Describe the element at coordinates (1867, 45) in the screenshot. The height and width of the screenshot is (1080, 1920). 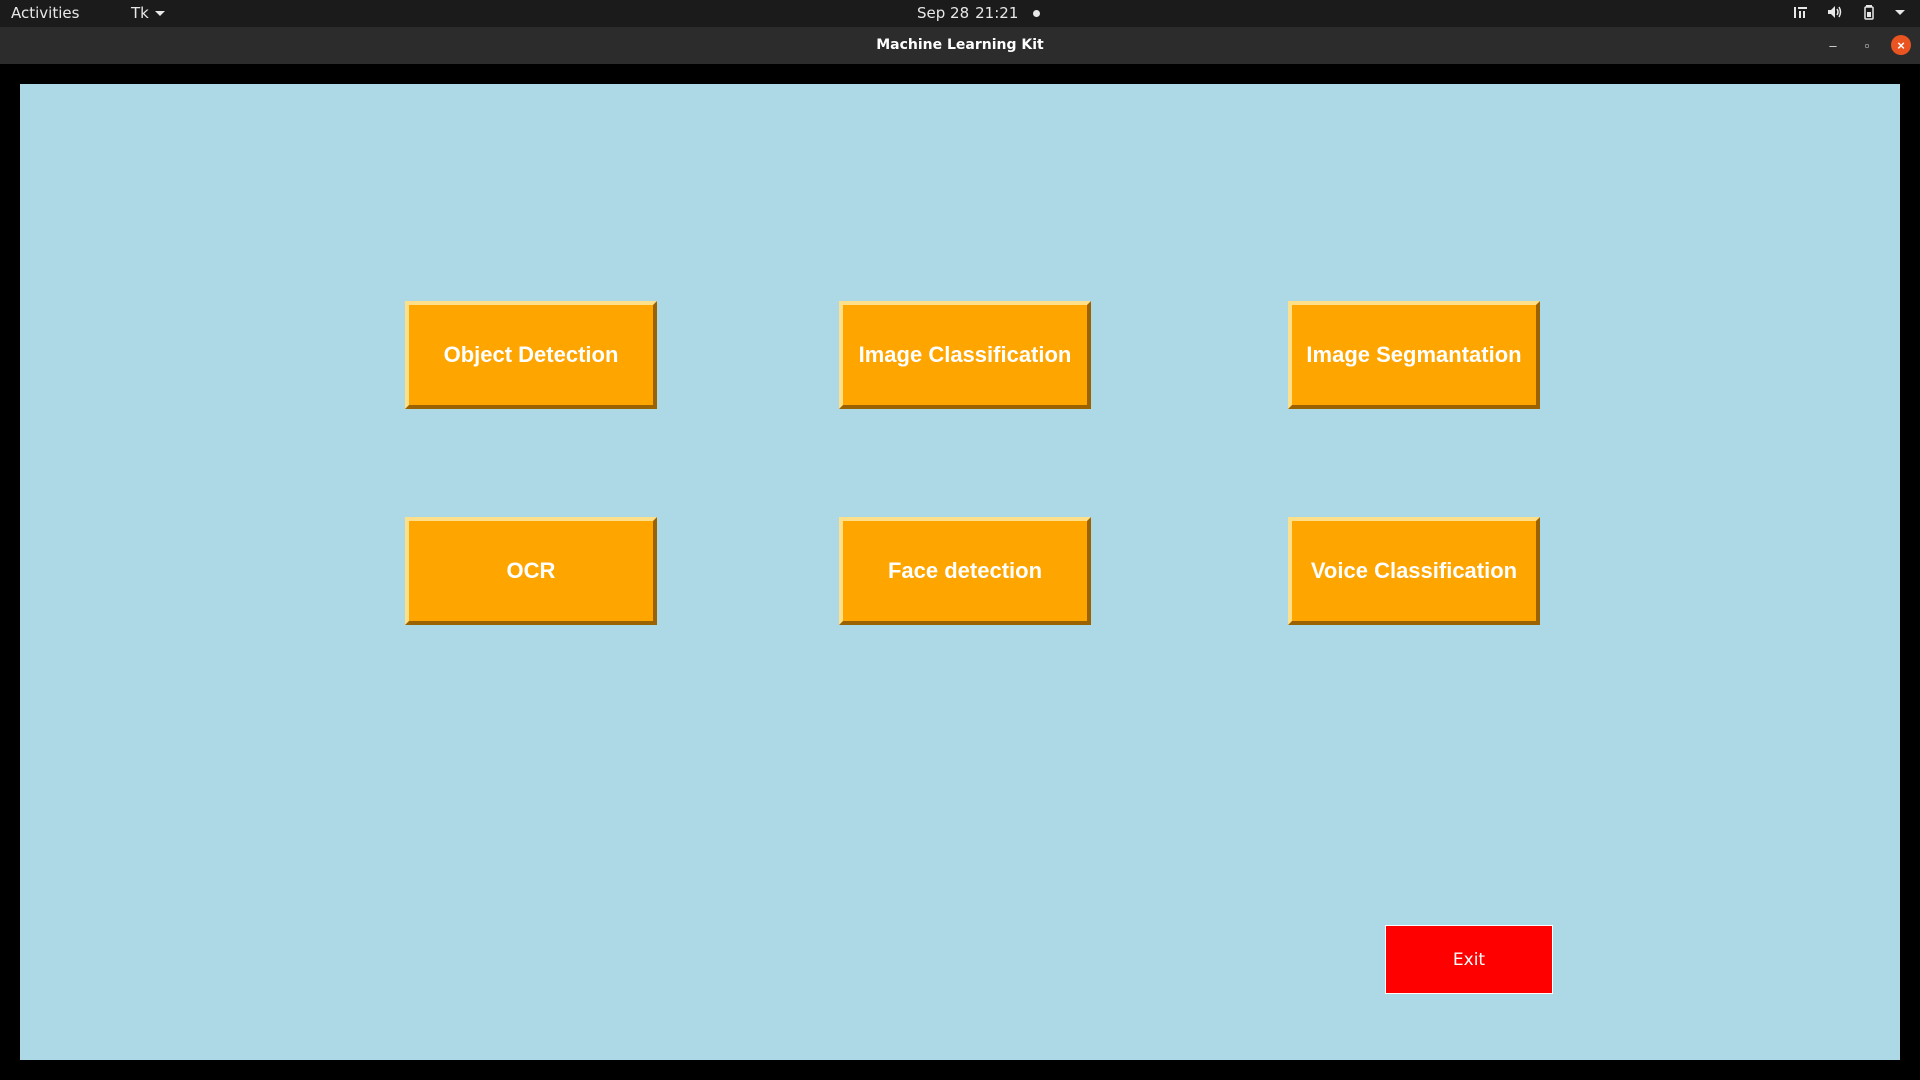
I see `maximize-button: ▫` at that location.